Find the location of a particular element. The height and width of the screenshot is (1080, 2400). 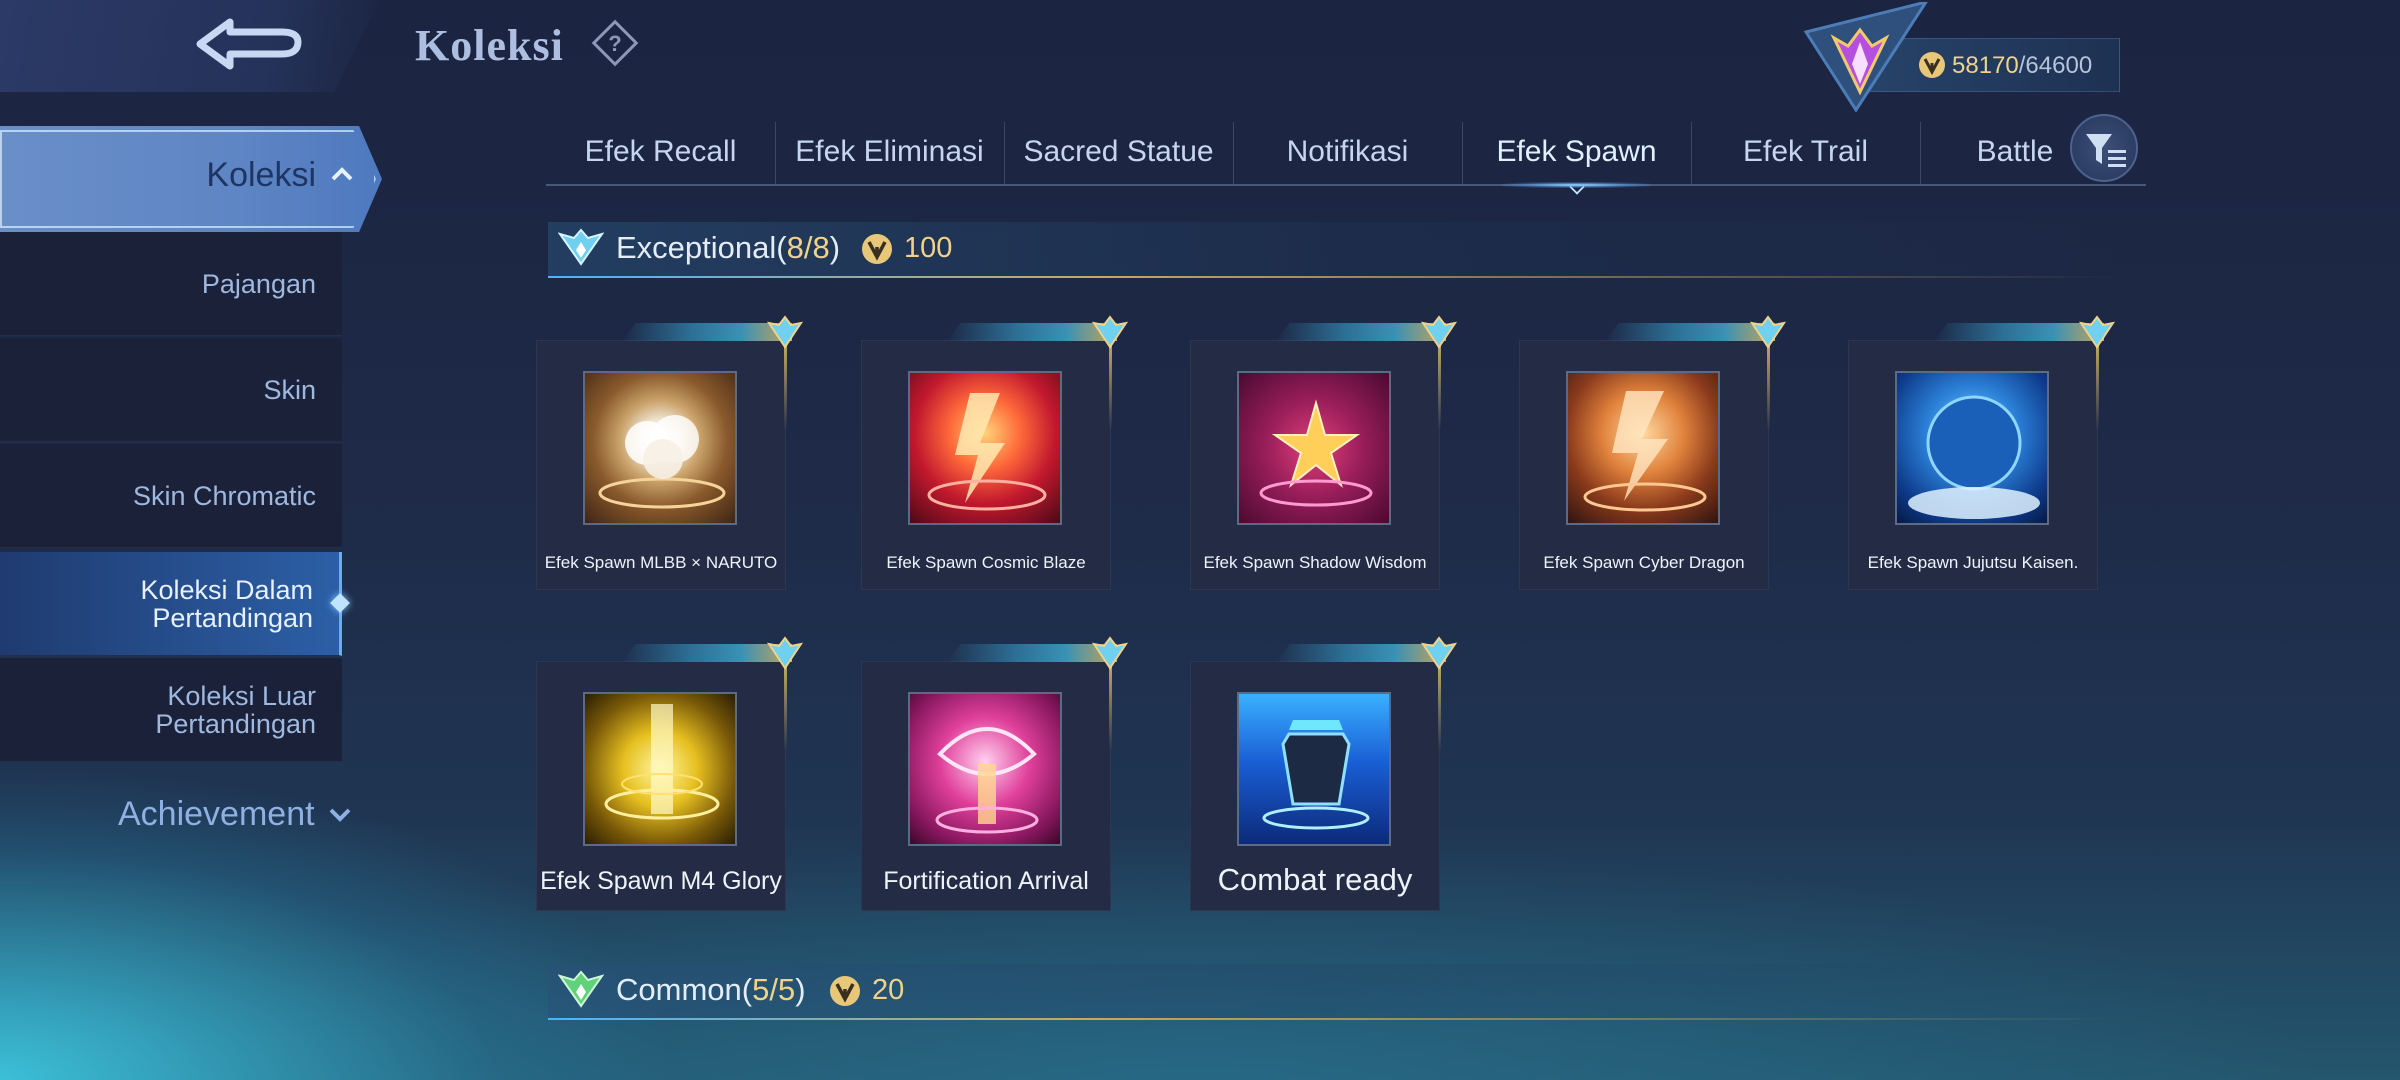

section-points: 100 is located at coordinates (928, 248).